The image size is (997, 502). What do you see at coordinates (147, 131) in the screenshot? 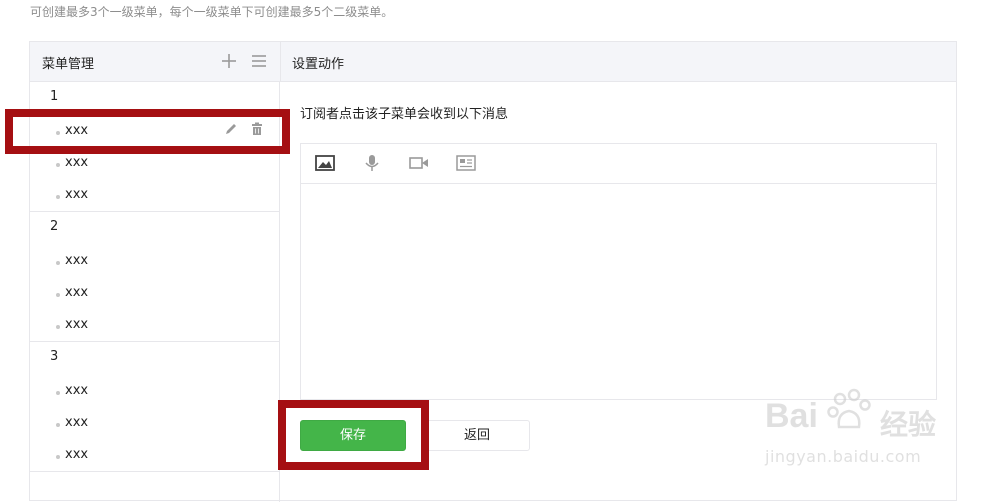
I see `highlight-box-submenu` at bounding box center [147, 131].